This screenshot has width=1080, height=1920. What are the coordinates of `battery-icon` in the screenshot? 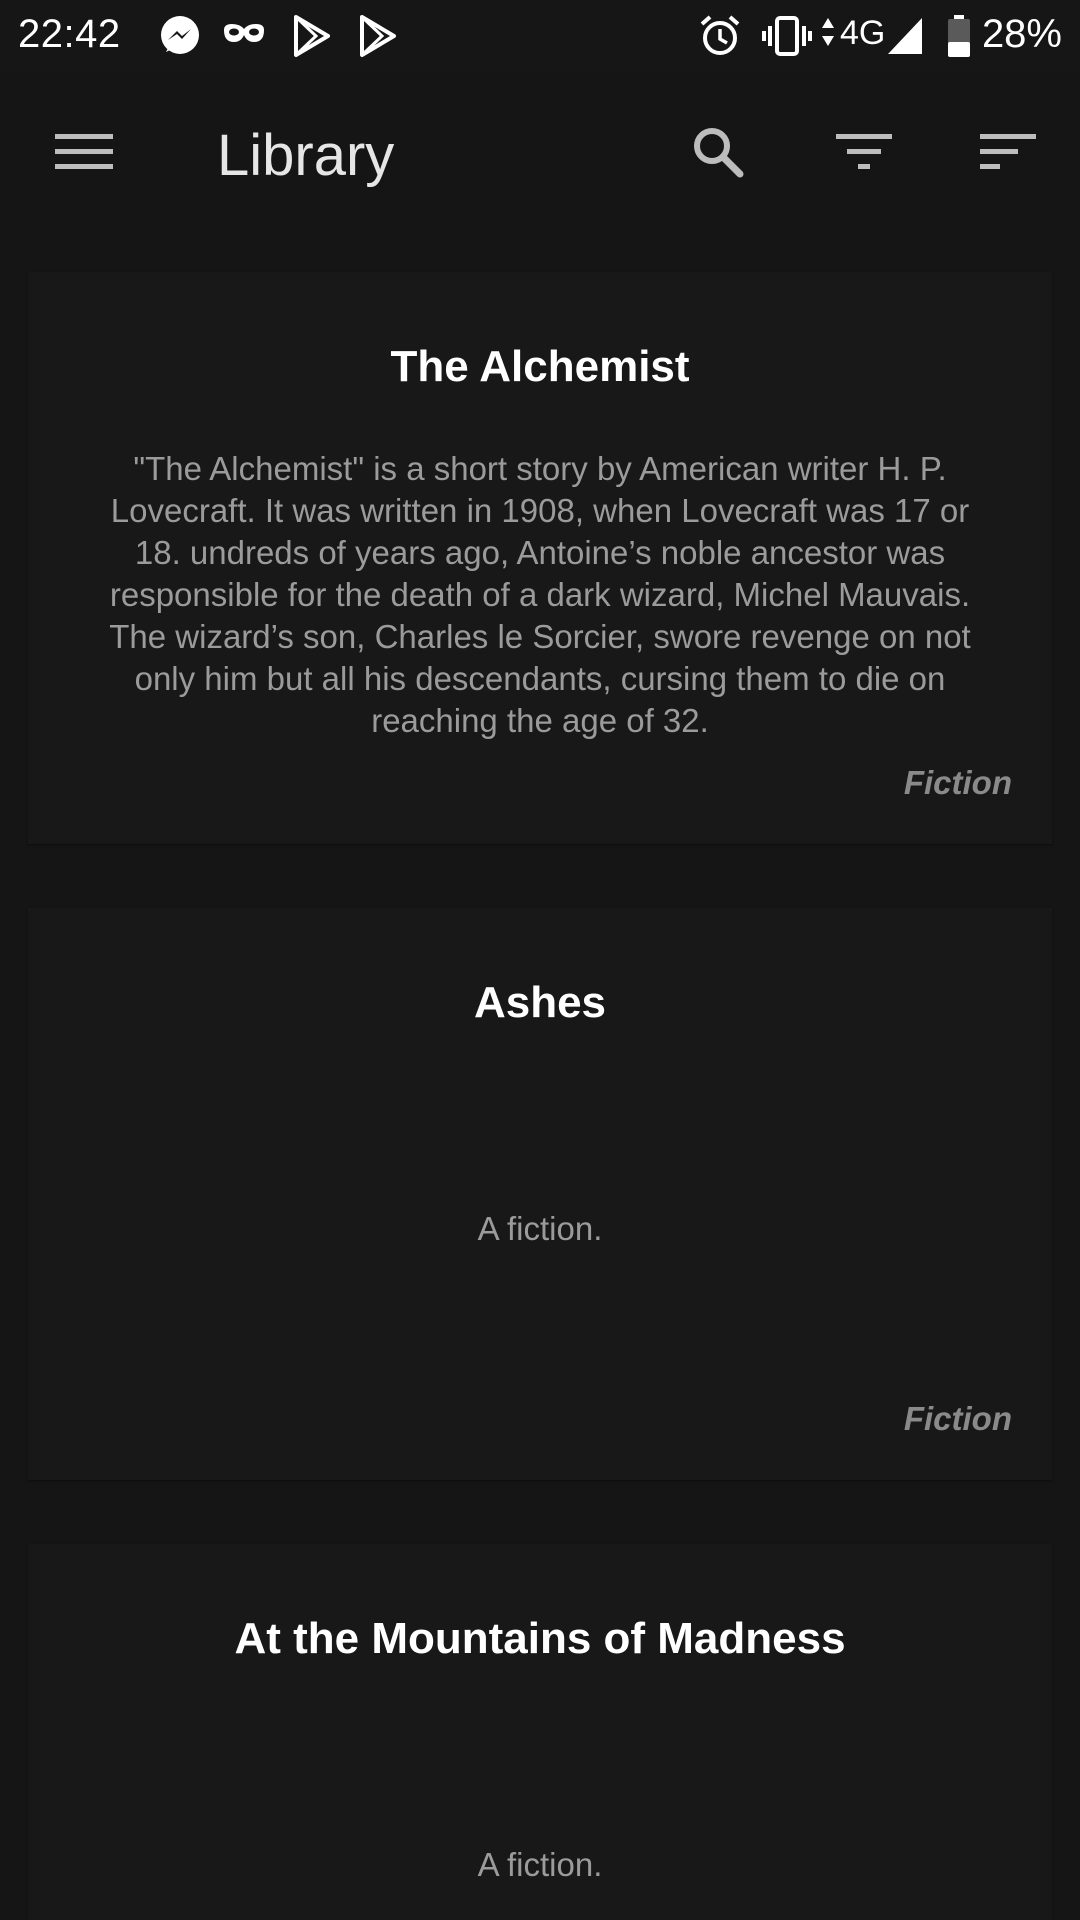 It's located at (959, 38).